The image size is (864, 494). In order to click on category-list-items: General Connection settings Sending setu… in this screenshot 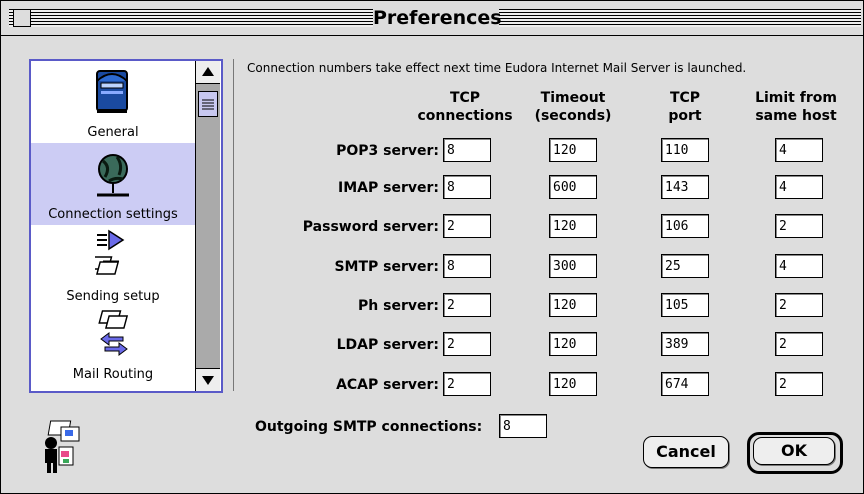, I will do `click(113, 226)`.